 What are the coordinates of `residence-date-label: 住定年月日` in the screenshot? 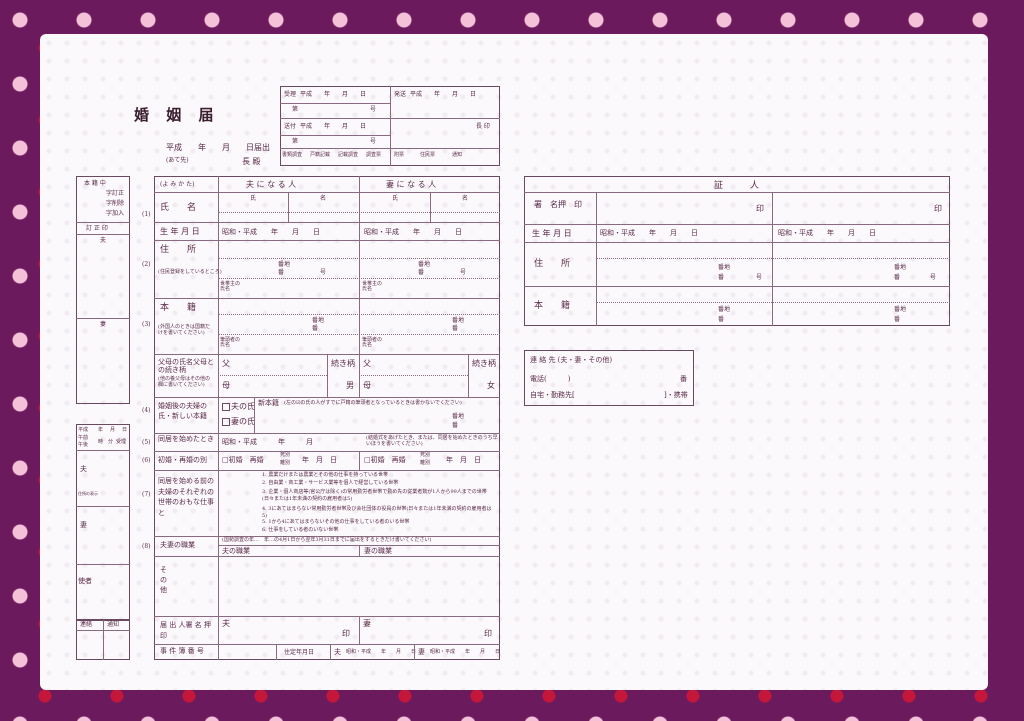 It's located at (299, 652).